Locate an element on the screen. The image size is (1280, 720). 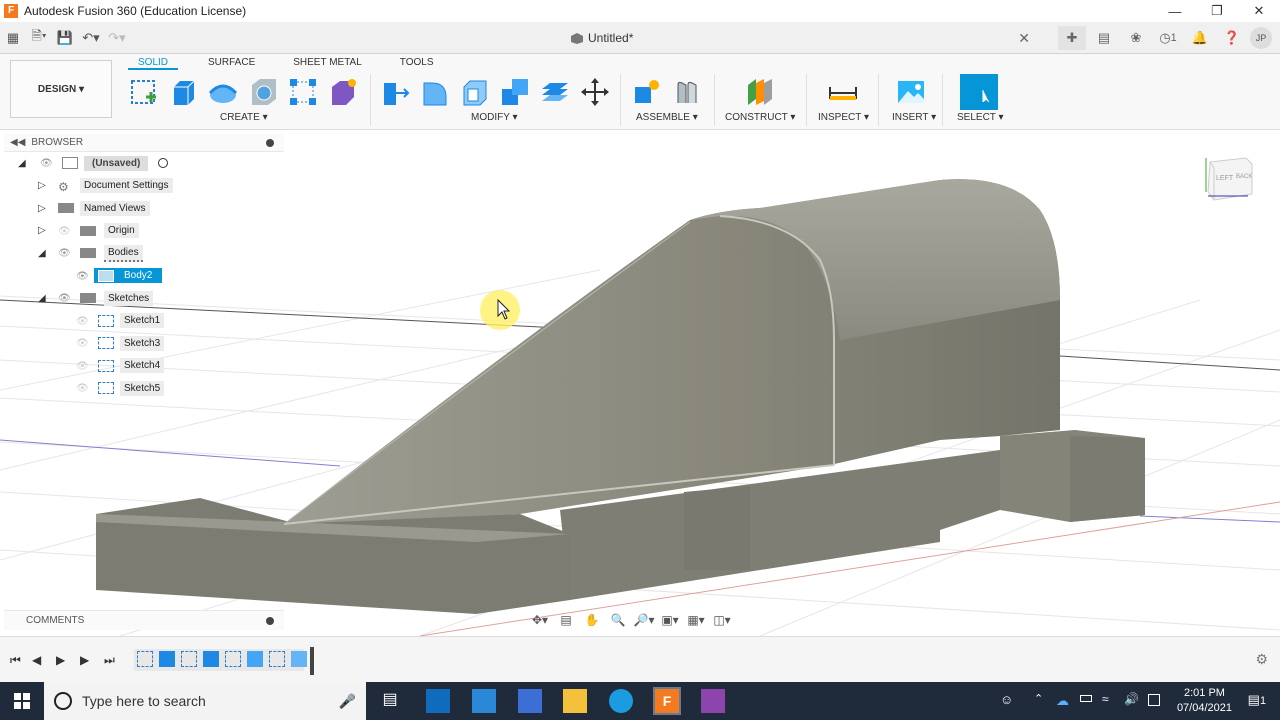
save-icon: 💾 is located at coordinates (65, 38).